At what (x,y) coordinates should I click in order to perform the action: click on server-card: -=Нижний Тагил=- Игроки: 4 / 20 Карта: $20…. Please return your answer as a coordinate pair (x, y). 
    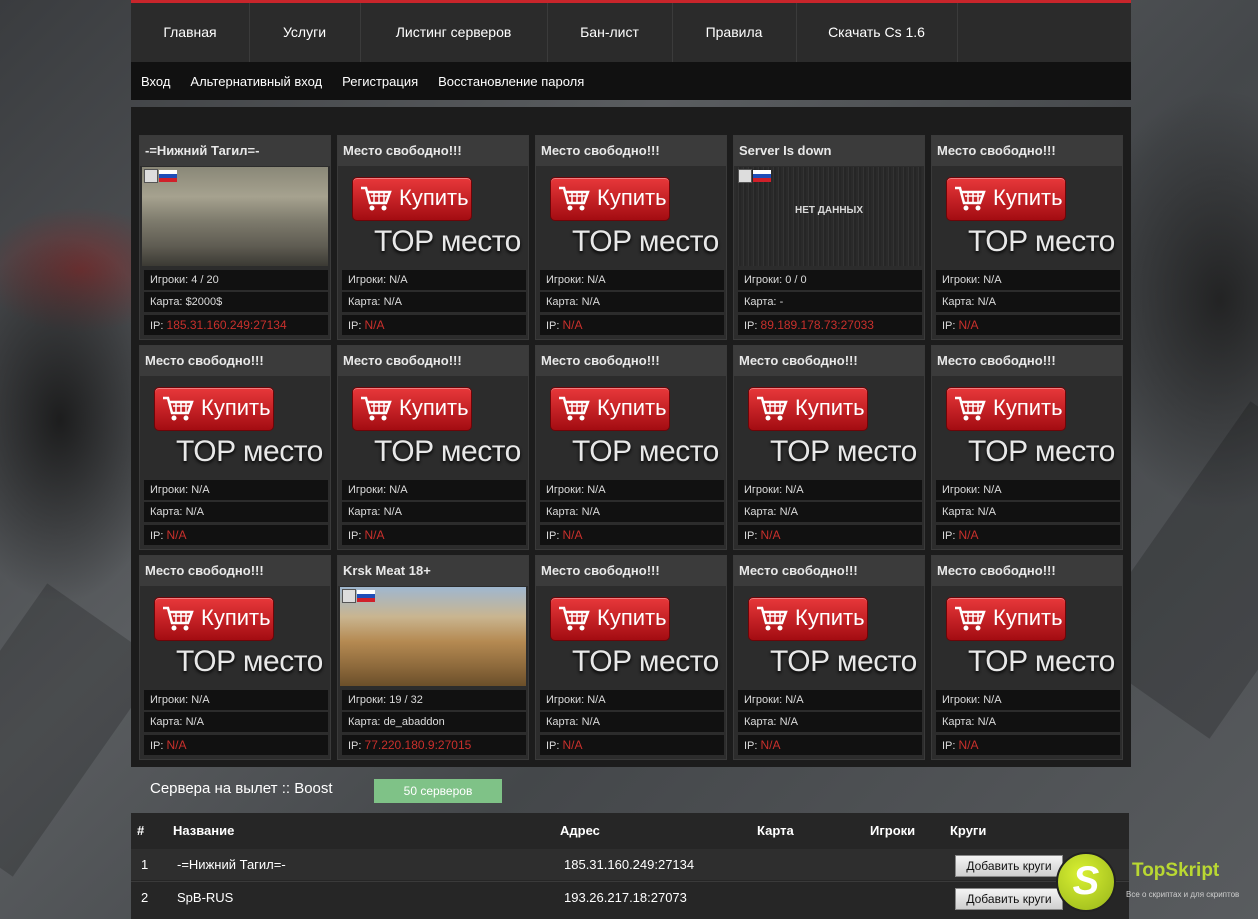
    Looking at the image, I should click on (235, 237).